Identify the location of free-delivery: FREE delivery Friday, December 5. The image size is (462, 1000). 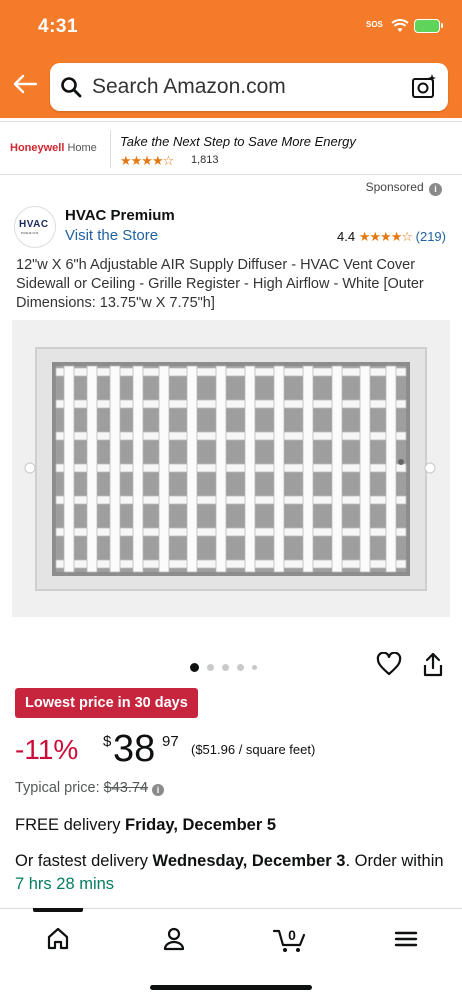
(146, 825).